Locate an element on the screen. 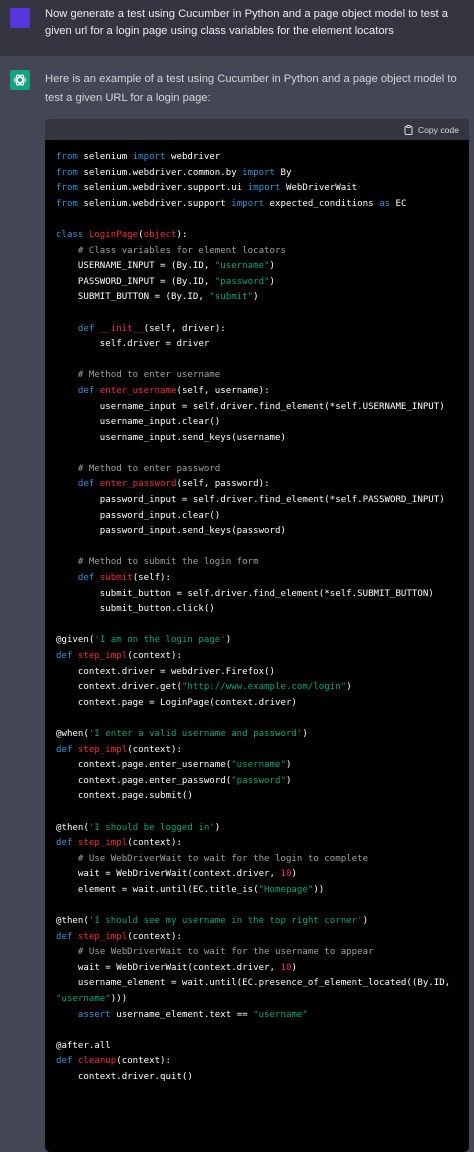 The image size is (474, 1152). code-token: submit_button.click() is located at coordinates (135, 609).